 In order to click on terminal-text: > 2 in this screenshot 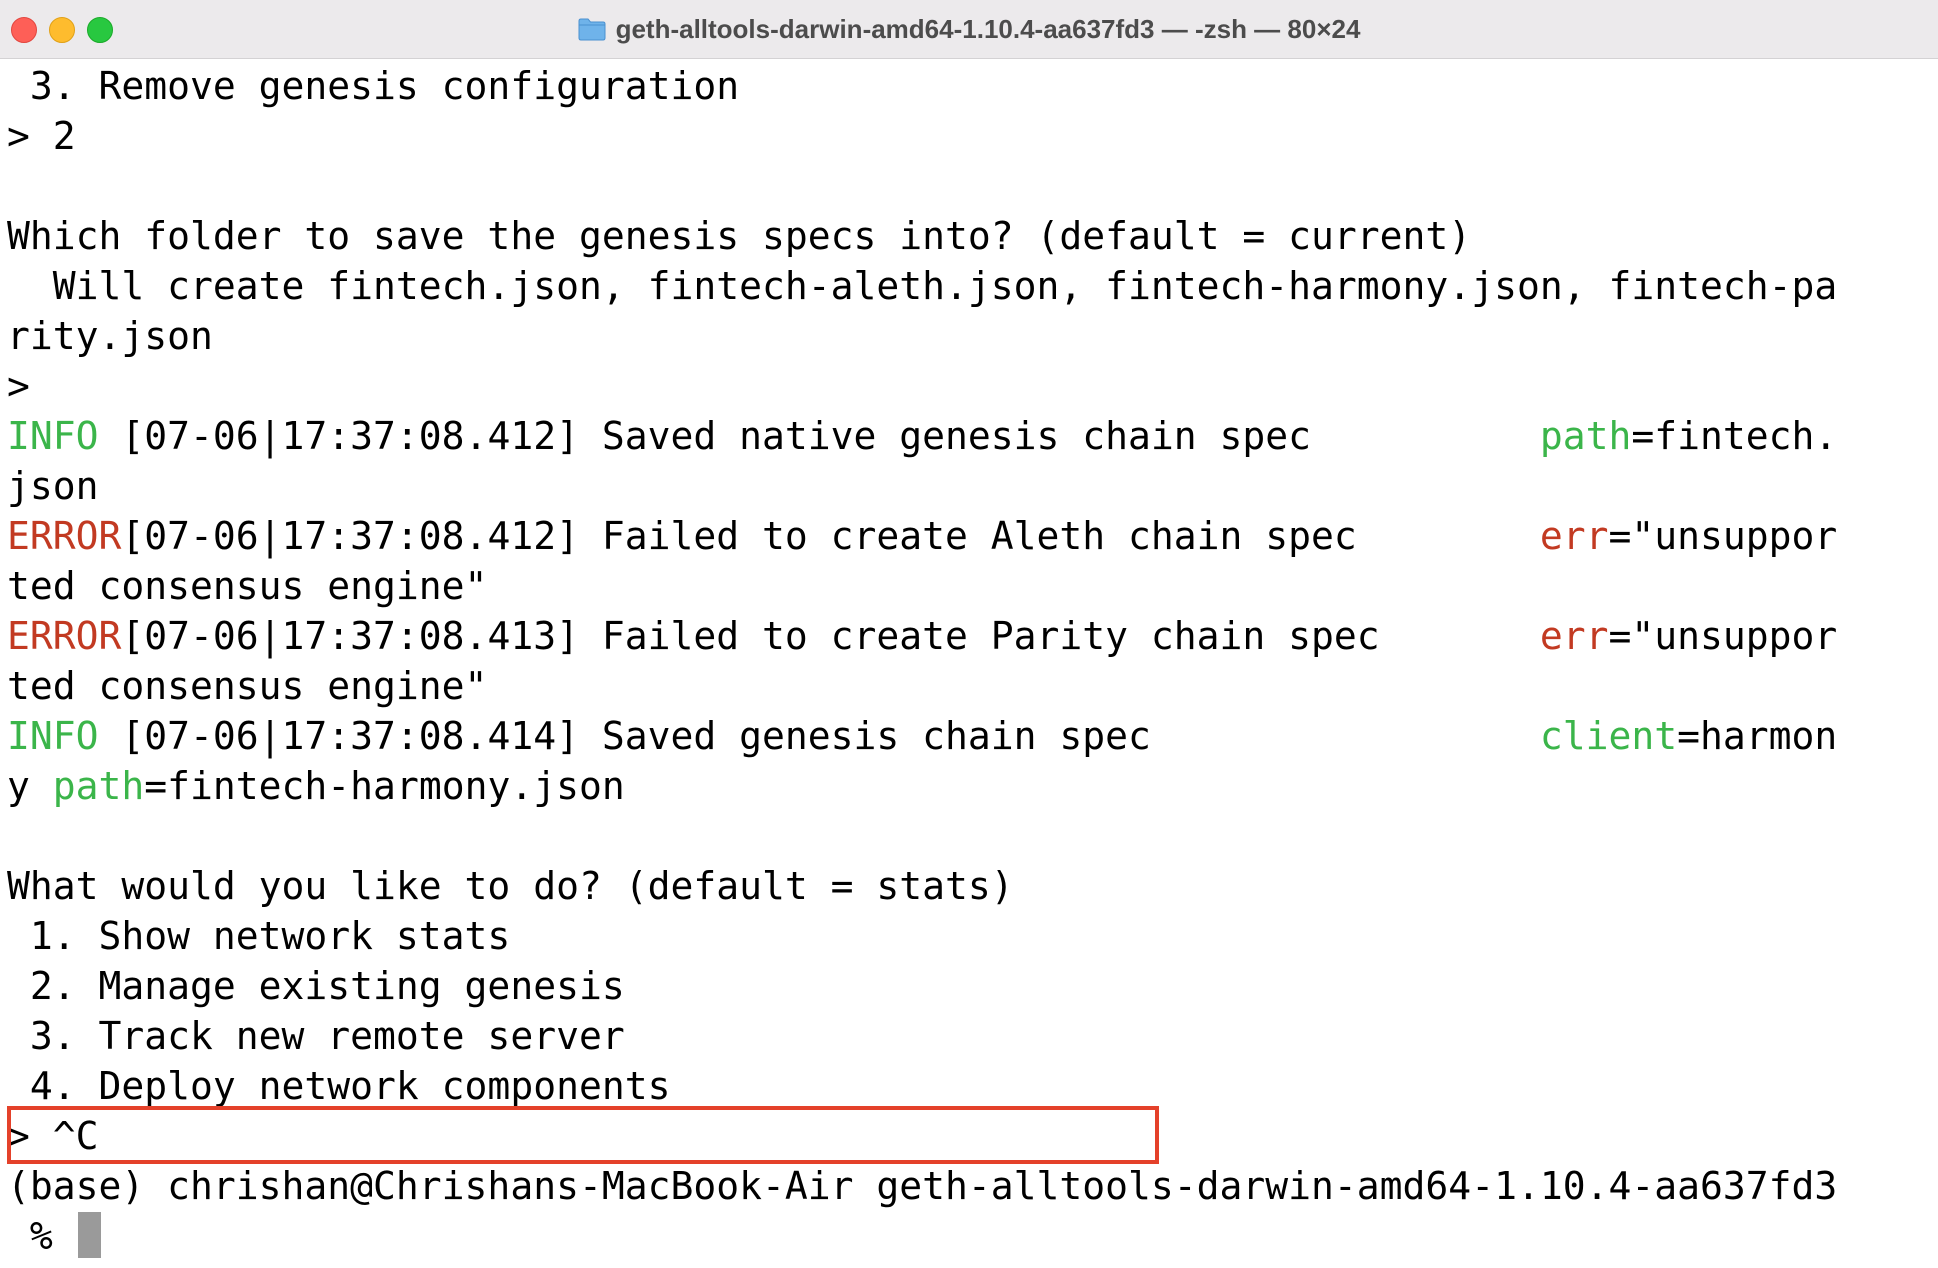, I will do `click(41, 136)`.